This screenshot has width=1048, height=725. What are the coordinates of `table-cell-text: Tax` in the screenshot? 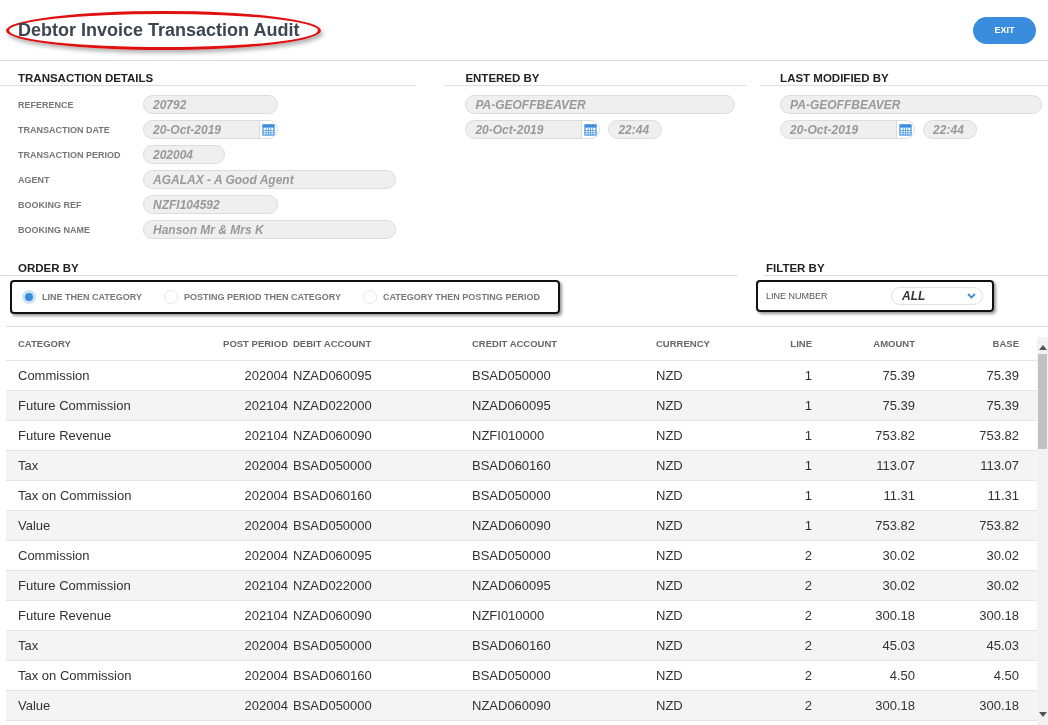 It's located at (29, 645).